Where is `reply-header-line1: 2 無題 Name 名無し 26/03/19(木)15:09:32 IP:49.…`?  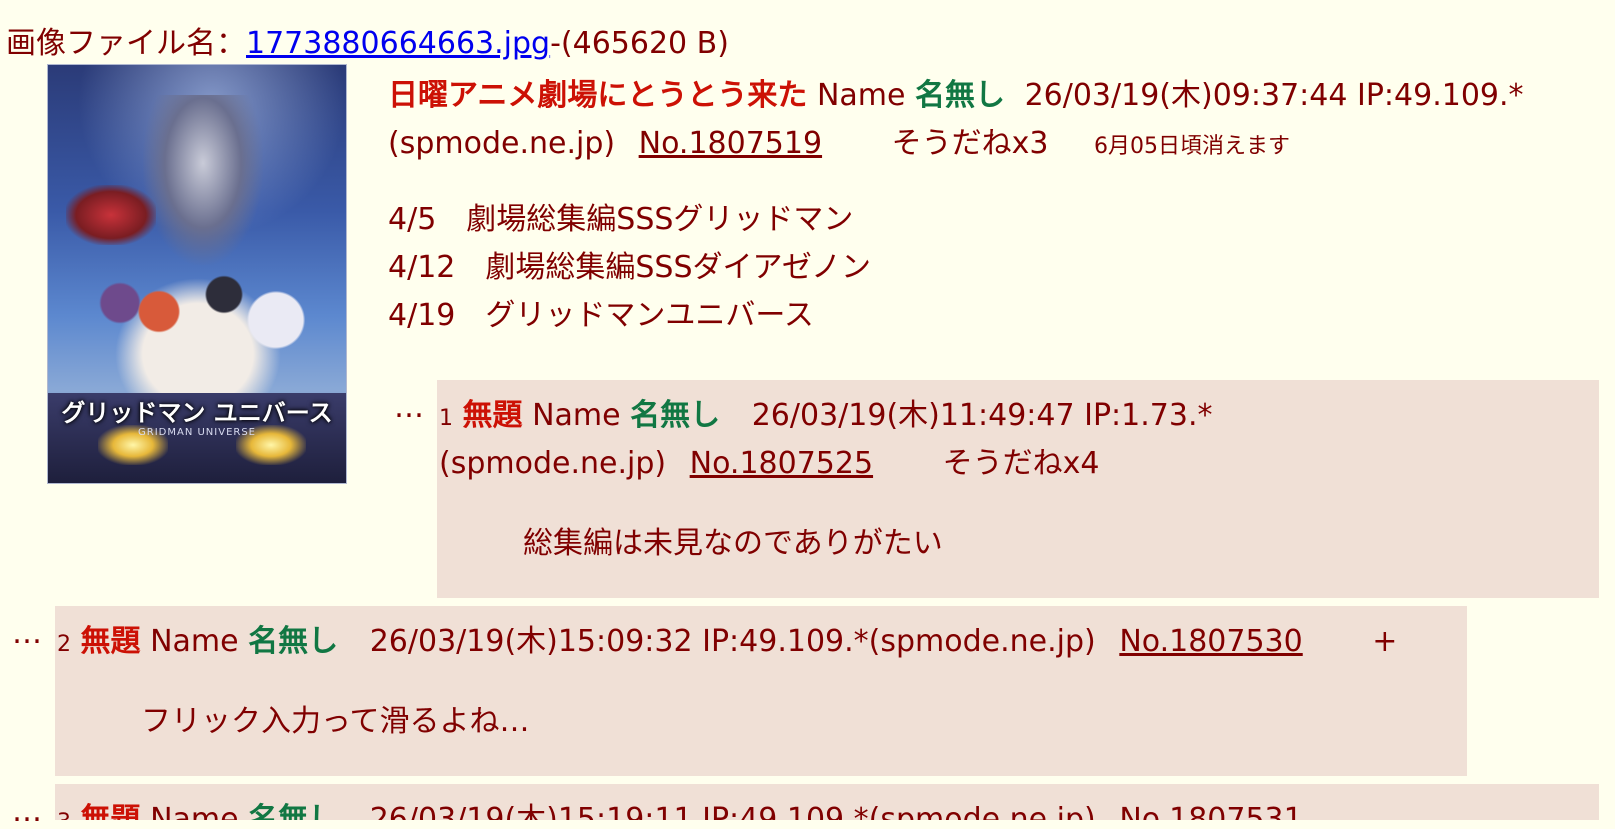
reply-header-line1: 2 無題 Name 名無し 26/03/19(木)15:09:32 IP:49.… is located at coordinates (727, 638).